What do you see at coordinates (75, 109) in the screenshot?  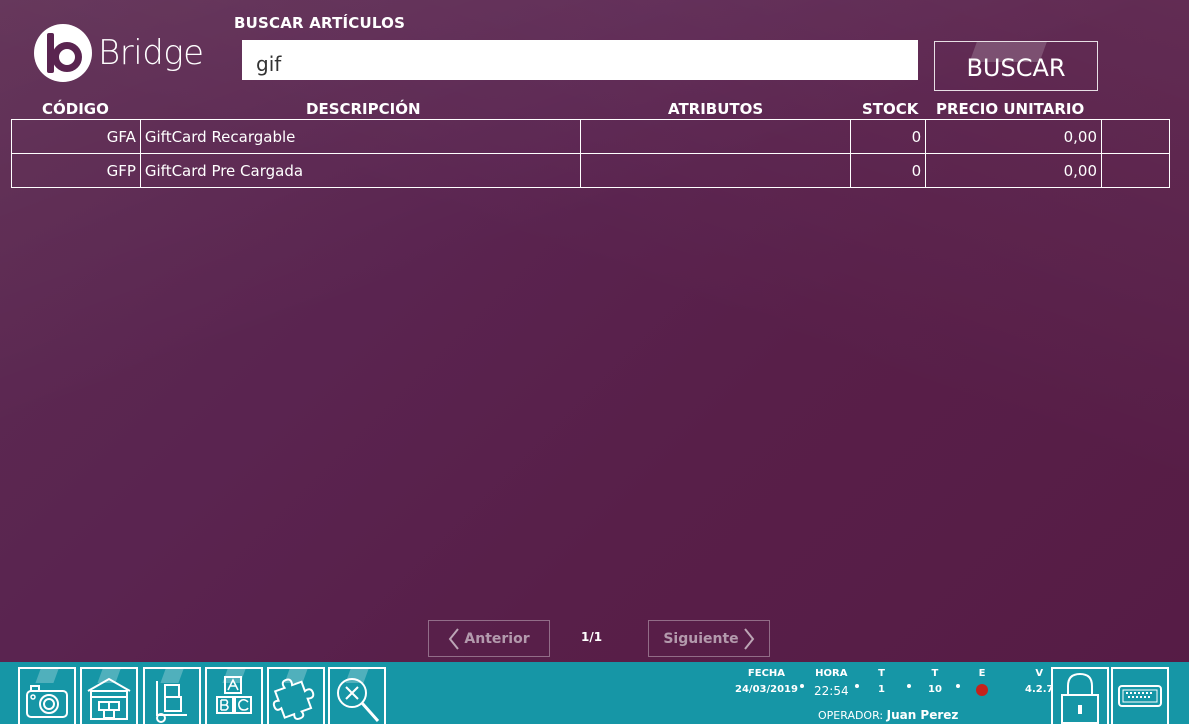 I see `column-header-code: CÓDIGO` at bounding box center [75, 109].